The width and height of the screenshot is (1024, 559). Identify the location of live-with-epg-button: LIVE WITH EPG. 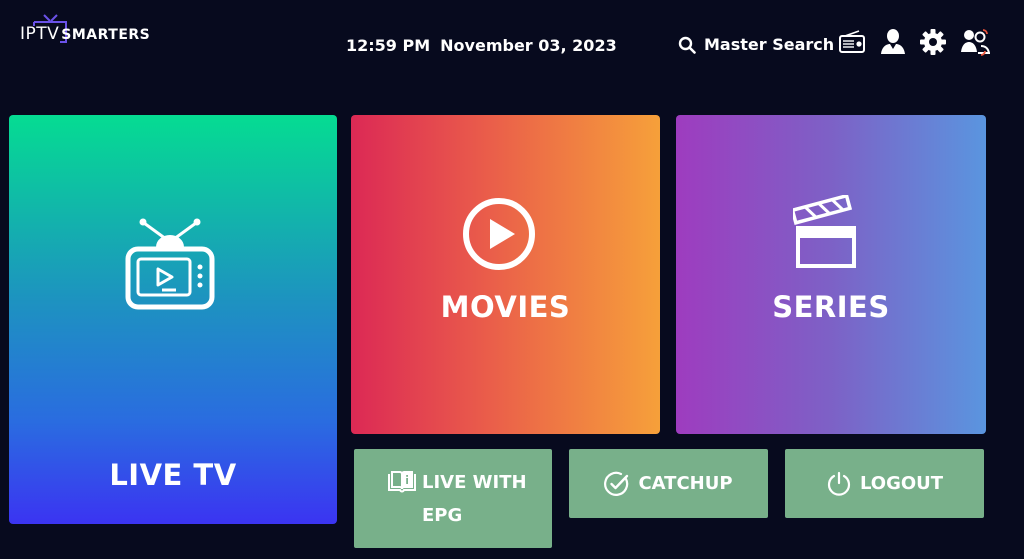
(453, 498).